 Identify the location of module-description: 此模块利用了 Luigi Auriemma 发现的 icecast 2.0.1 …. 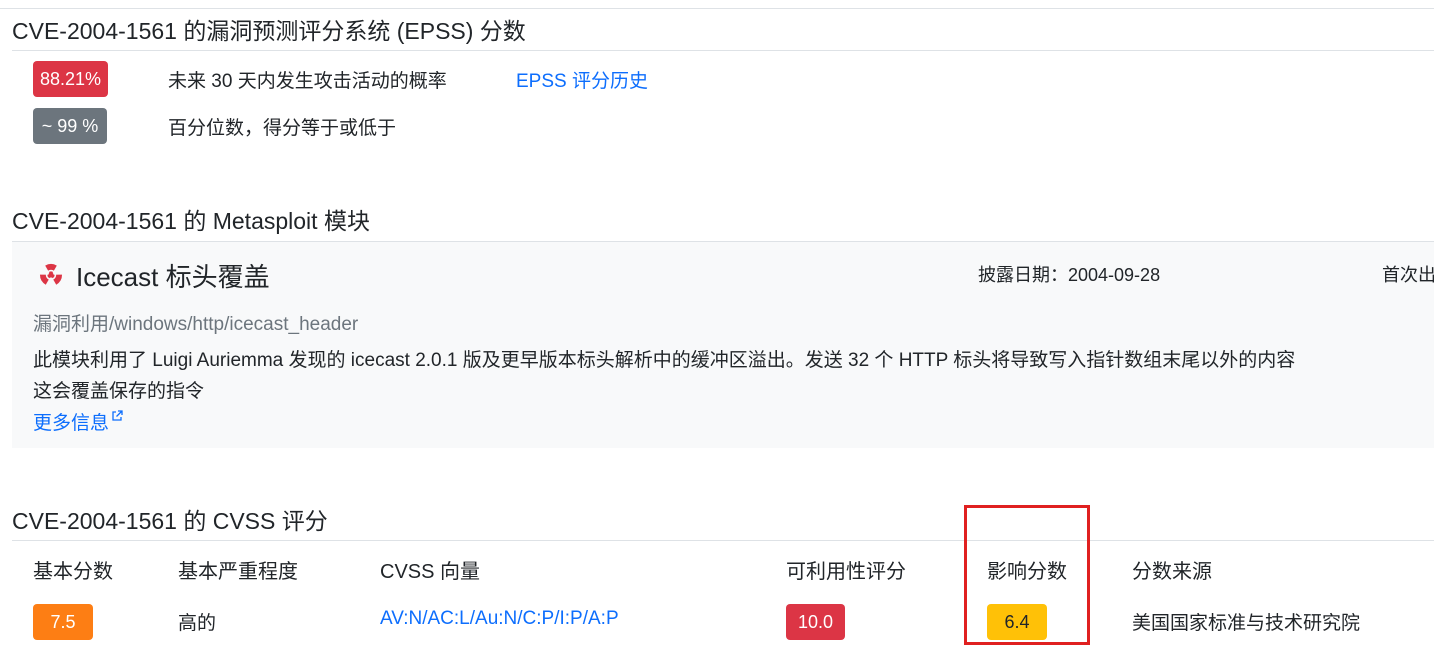
(733, 376).